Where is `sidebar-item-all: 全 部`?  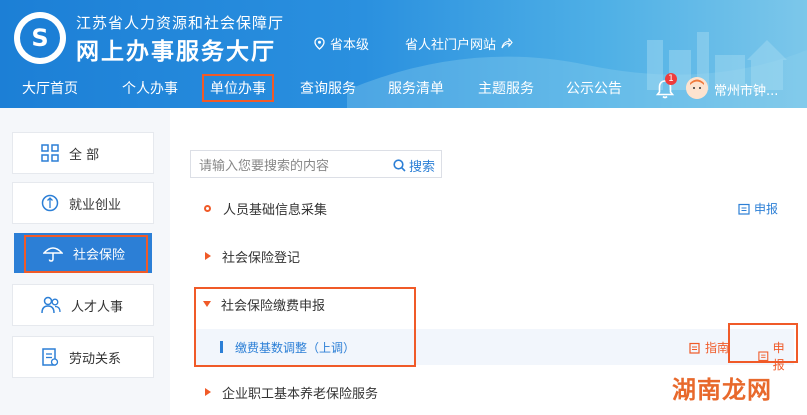 sidebar-item-all: 全 部 is located at coordinates (83, 153).